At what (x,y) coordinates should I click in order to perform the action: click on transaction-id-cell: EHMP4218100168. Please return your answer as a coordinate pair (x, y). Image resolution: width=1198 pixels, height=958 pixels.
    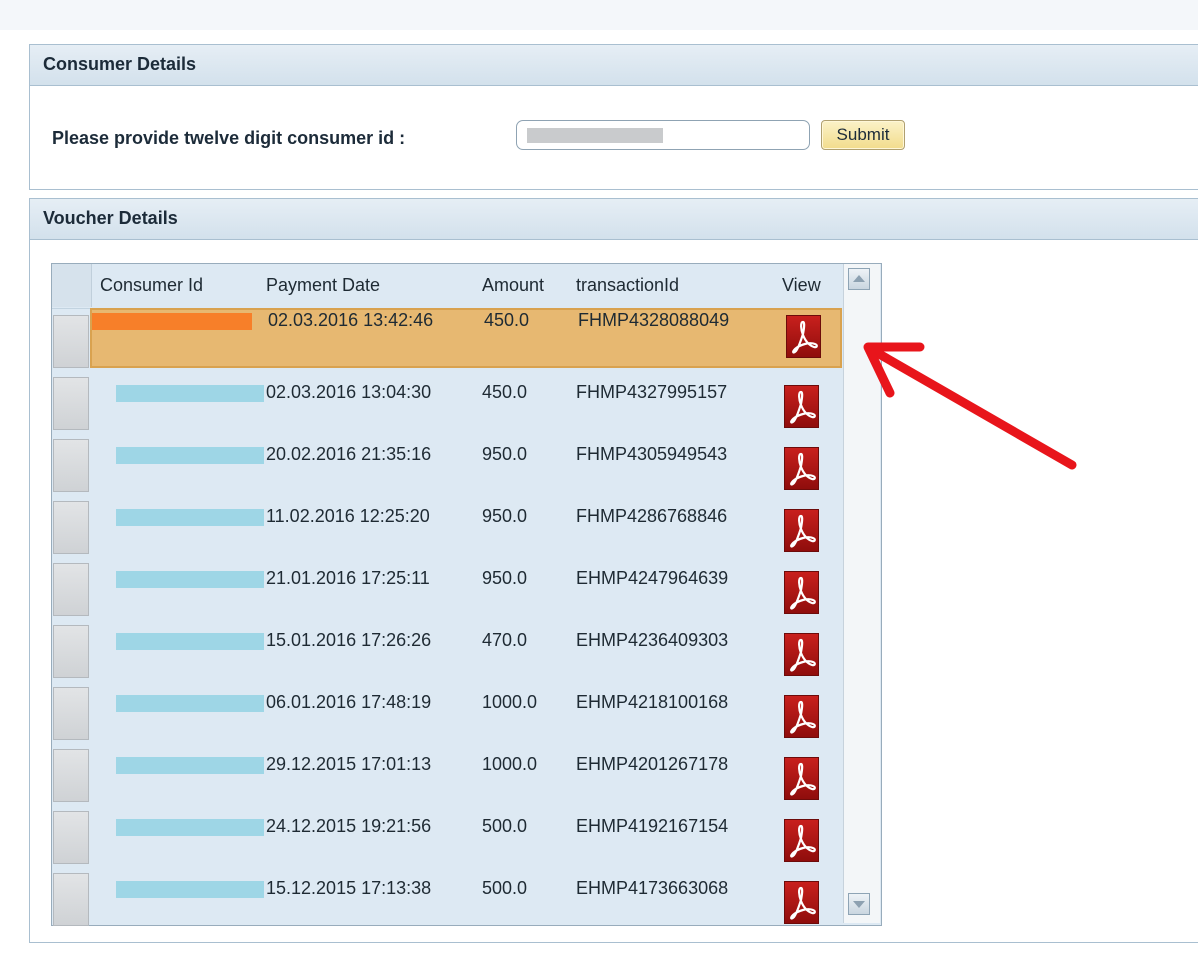
    Looking at the image, I should click on (652, 702).